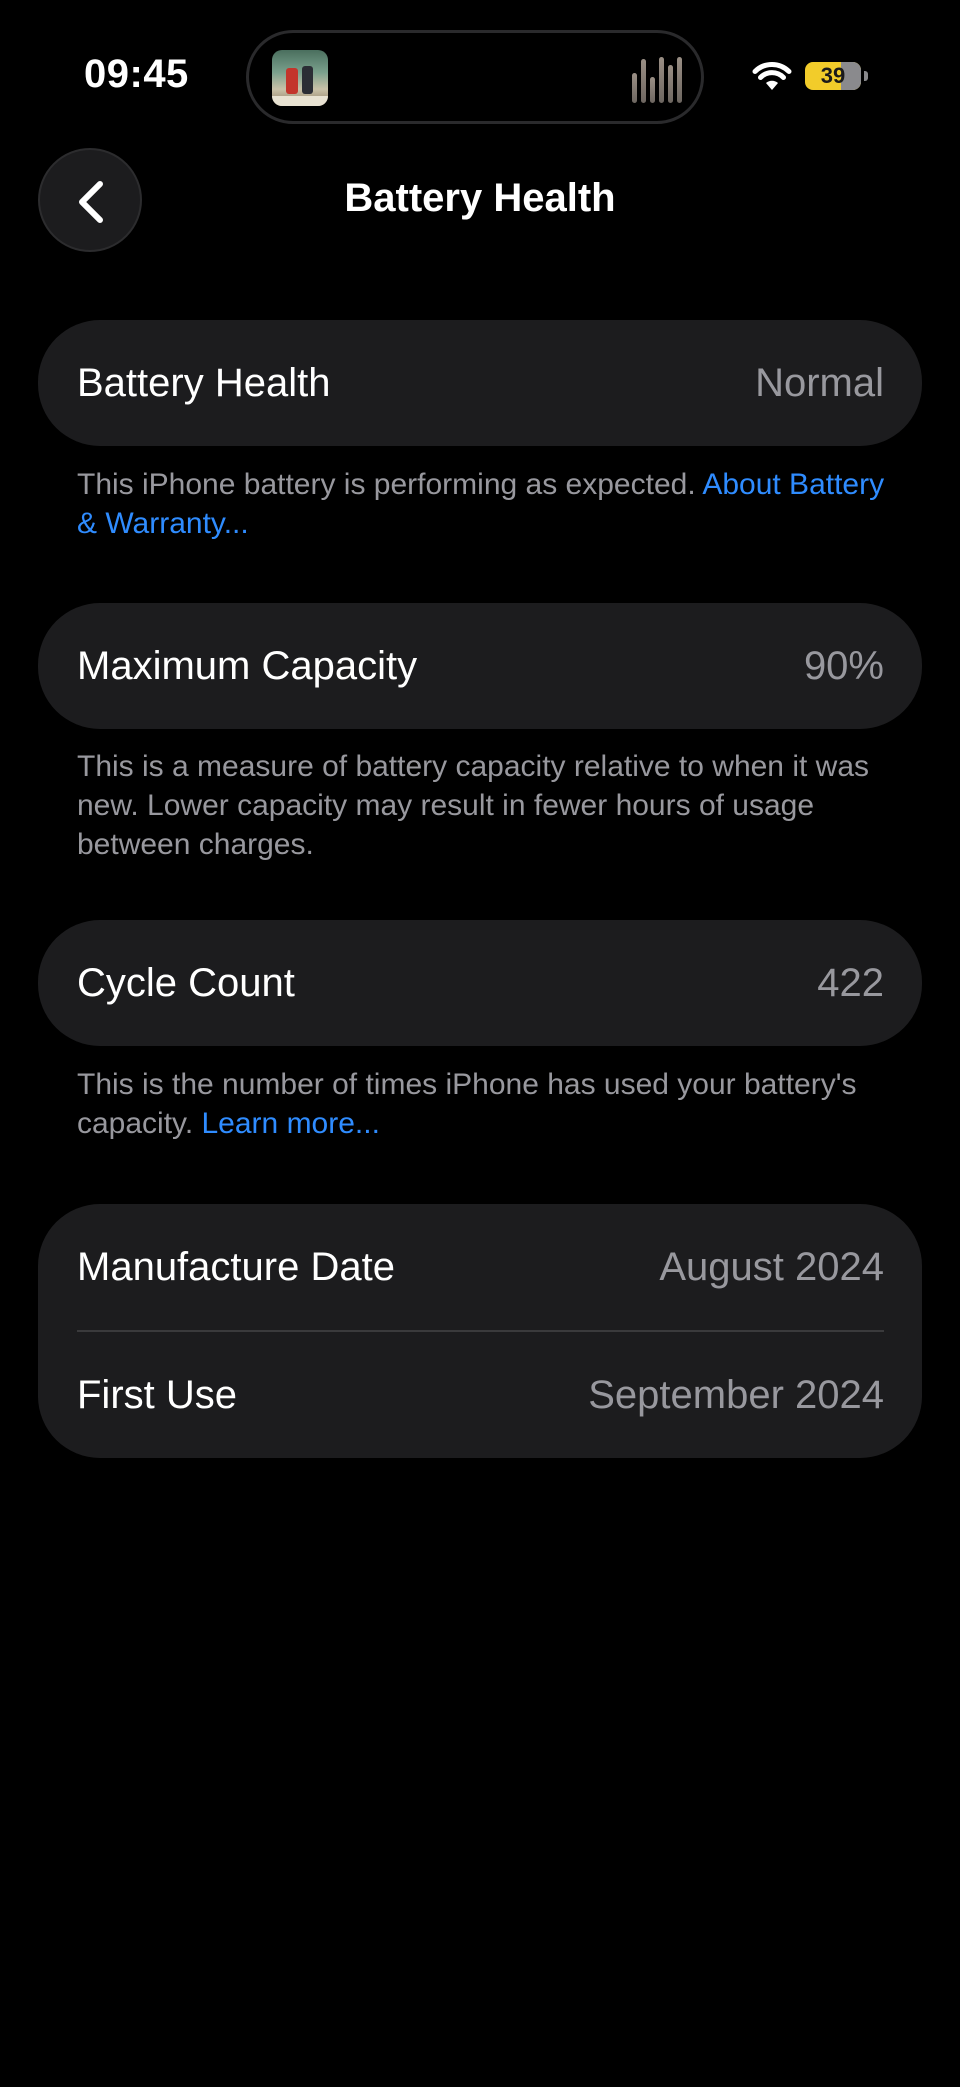 The image size is (960, 2087). I want to click on first-use-value: September 2024, so click(736, 1394).